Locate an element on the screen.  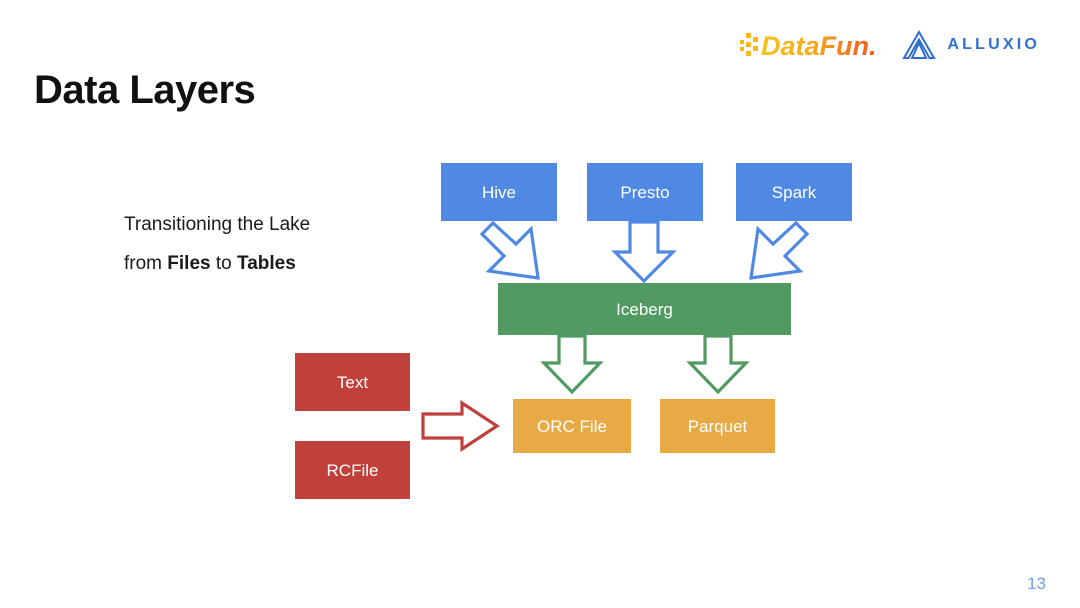
box-file-format-parquet: Parquet is located at coordinates (717, 426).